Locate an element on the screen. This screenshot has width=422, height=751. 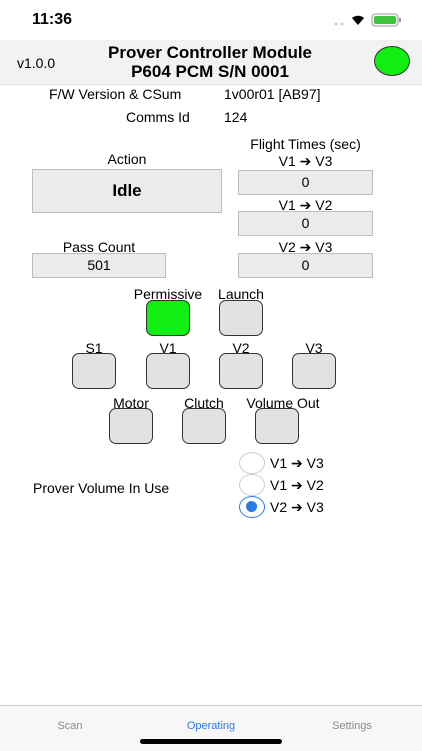
clutch-indicator is located at coordinates (204, 426).